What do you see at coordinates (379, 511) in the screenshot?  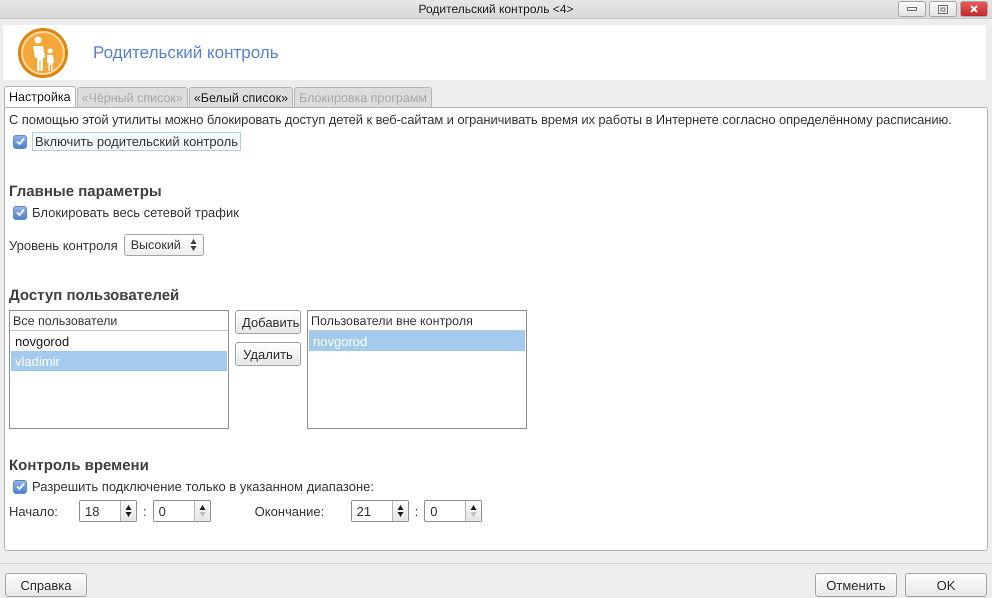 I see `hours-spinner: 21` at bounding box center [379, 511].